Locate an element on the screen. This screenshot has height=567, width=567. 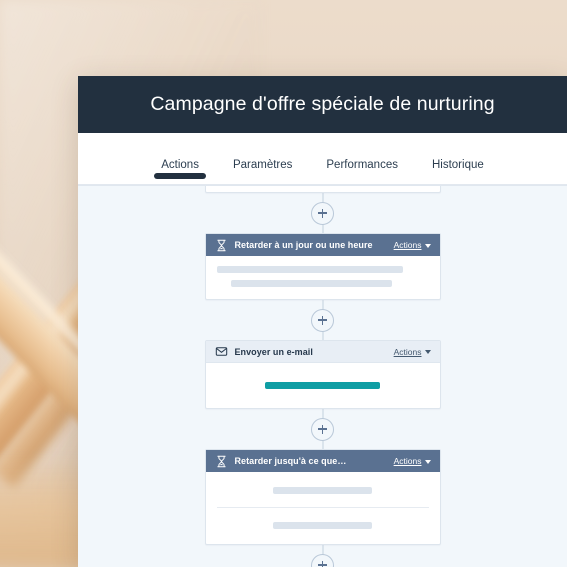
workflow-step-card: Retarder à un jour ou une heure Actions is located at coordinates (322, 266).